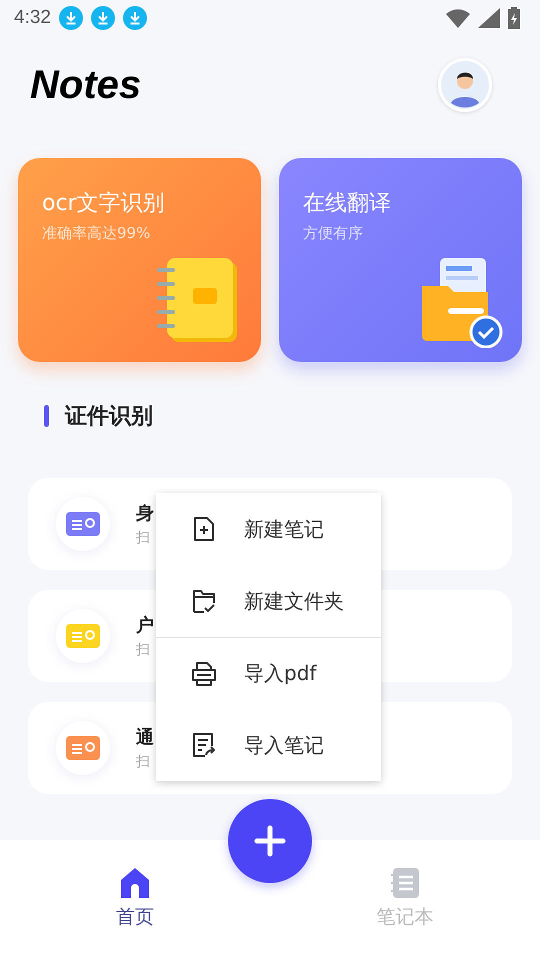 The height and width of the screenshot is (960, 540). I want to click on card-subtitle: 方便有序, so click(333, 233).